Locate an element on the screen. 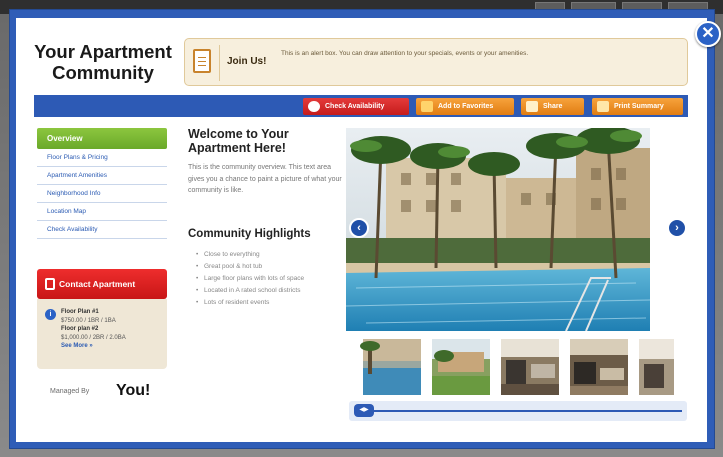  floor-plan-1-detail: $750.00 / 1BR / 1BA is located at coordinates (88, 320).